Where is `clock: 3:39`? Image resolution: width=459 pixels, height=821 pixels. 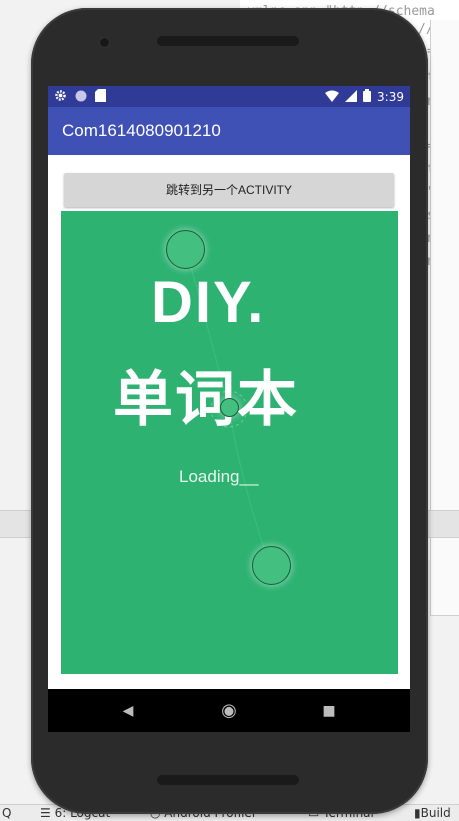 clock: 3:39 is located at coordinates (390, 97).